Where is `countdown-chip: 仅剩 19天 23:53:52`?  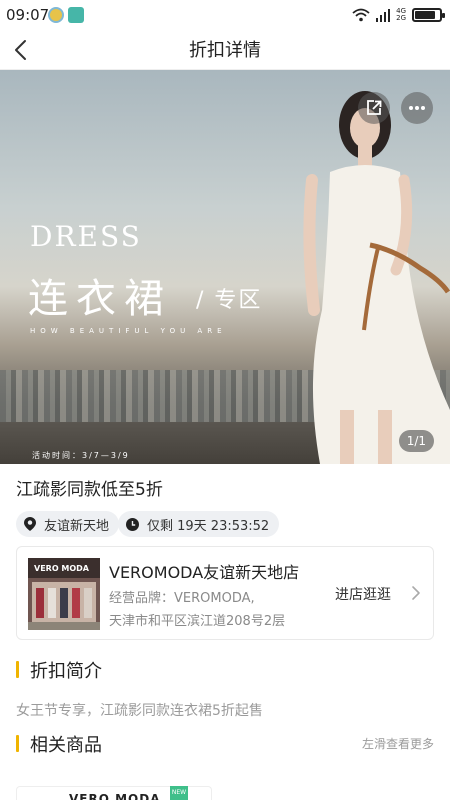
countdown-chip: 仅剩 19天 23:53:52 is located at coordinates (199, 524).